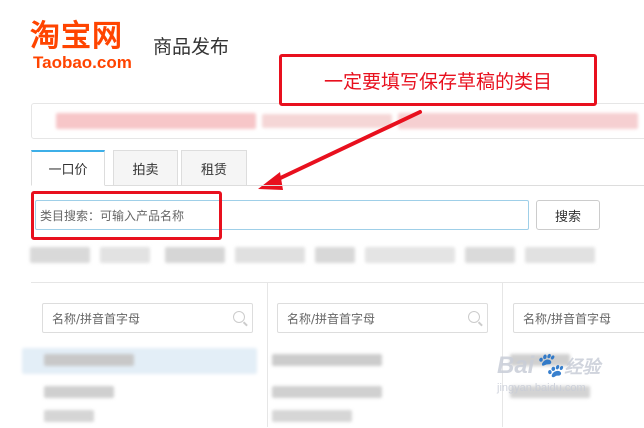  I want to click on tab-fixed-price: 一口价, so click(68, 168).